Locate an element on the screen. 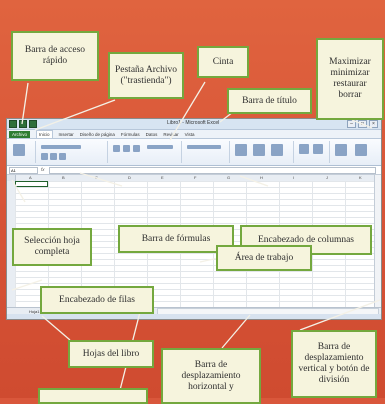 Image resolution: width=385 pixels, height=404 pixels. callout-bottom-partial is located at coordinates (93, 396).